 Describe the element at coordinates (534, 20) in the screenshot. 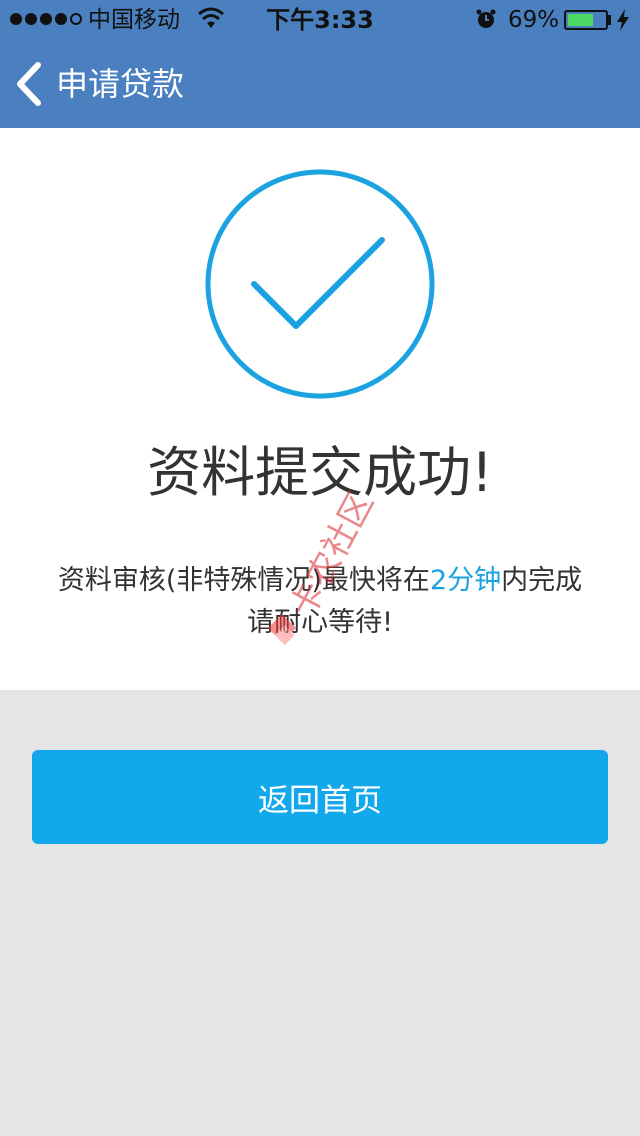

I see `battery-percent: 69%` at that location.